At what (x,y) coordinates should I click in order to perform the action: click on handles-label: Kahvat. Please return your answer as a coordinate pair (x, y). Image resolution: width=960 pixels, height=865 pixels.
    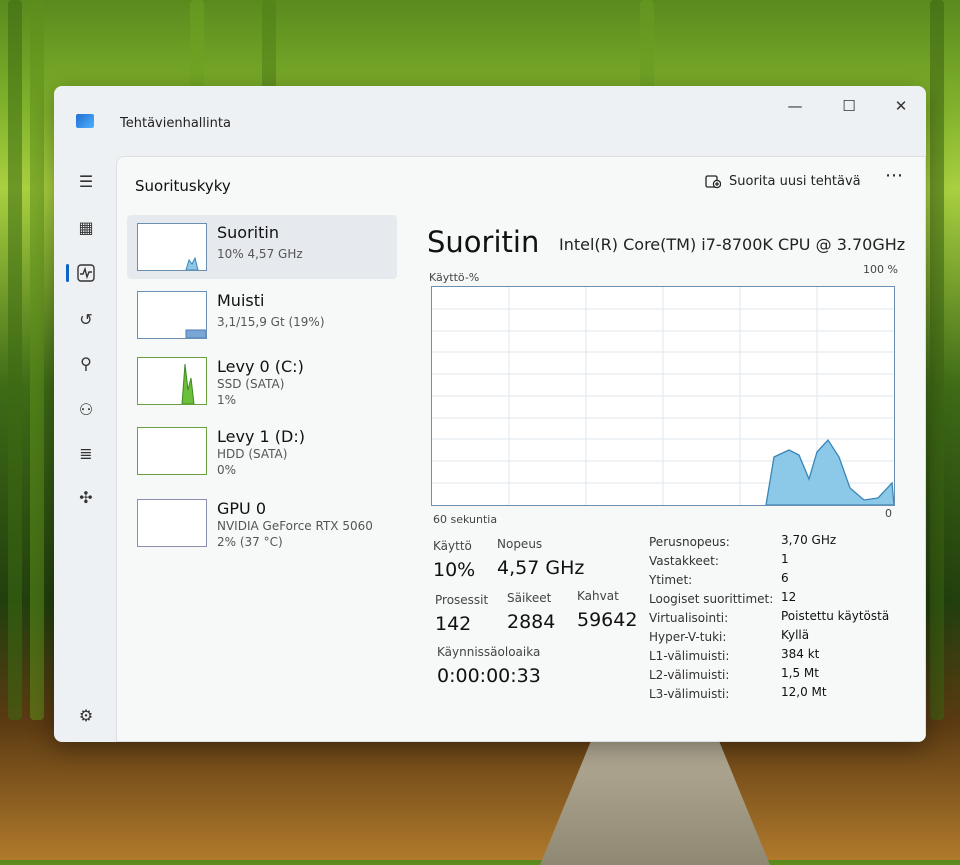
    Looking at the image, I should click on (598, 596).